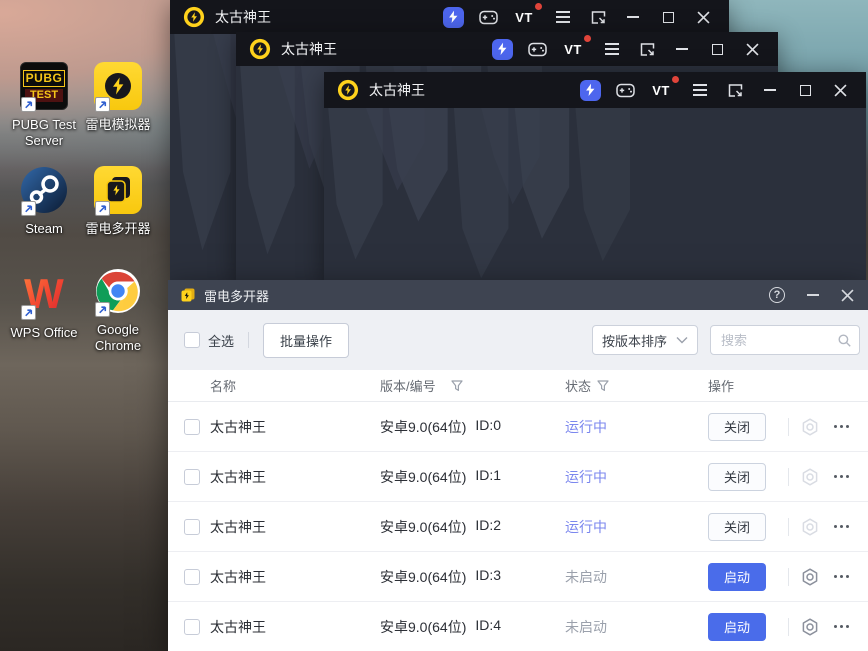  What do you see at coordinates (118, 310) in the screenshot?
I see `desktop-icon-google-chrome: Google Chrome` at bounding box center [118, 310].